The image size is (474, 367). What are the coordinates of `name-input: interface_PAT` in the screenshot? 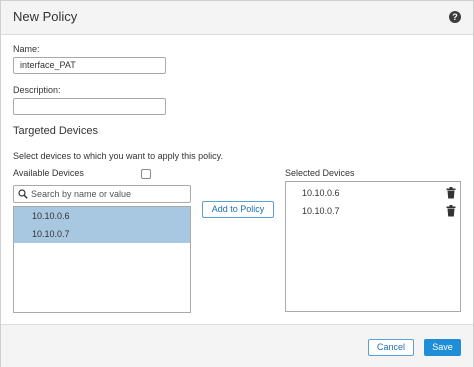 It's located at (89, 65).